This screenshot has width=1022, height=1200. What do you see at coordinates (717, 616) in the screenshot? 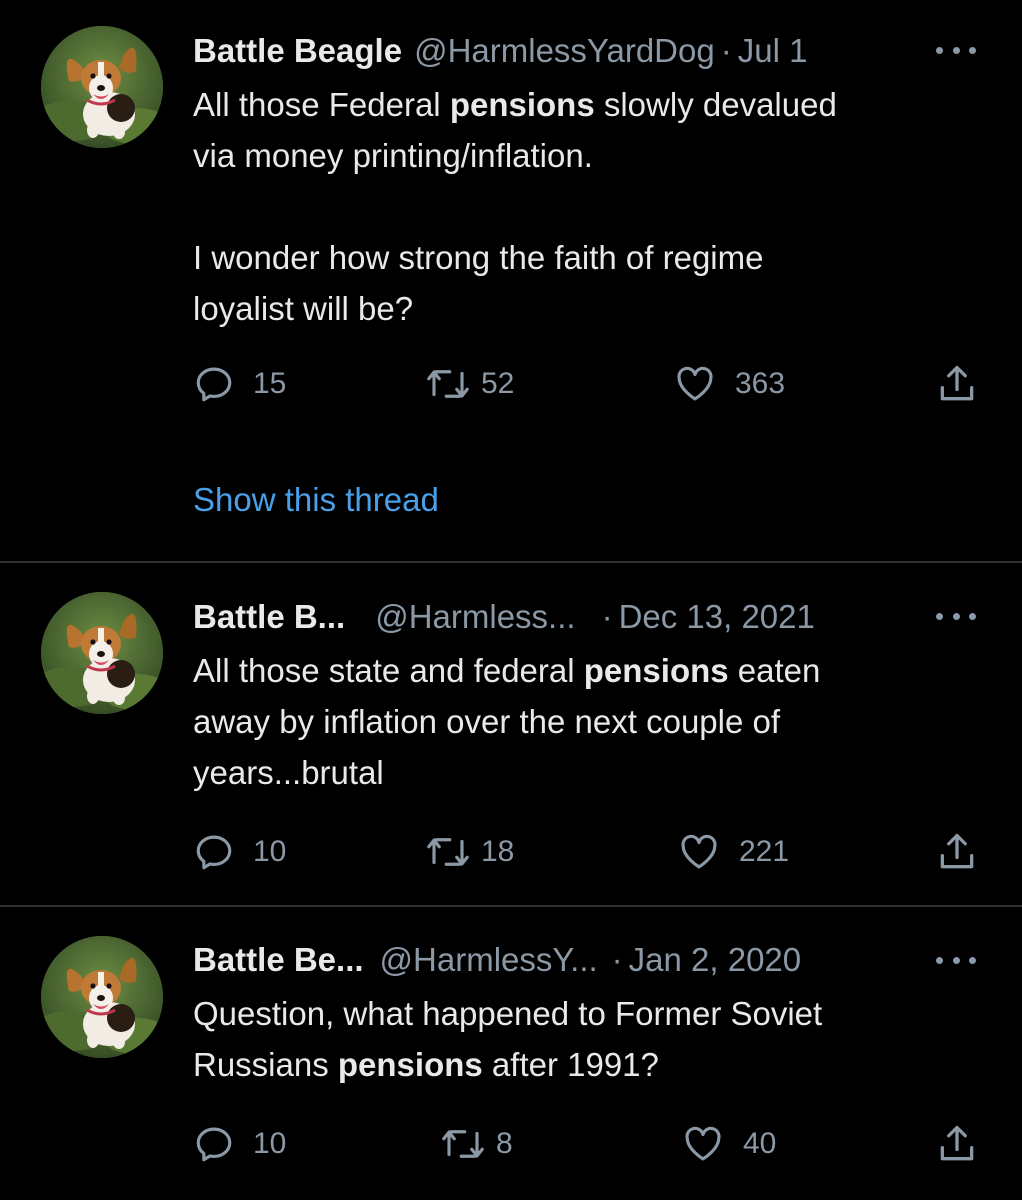
I see `tweet-date: Dec 13, 2021` at bounding box center [717, 616].